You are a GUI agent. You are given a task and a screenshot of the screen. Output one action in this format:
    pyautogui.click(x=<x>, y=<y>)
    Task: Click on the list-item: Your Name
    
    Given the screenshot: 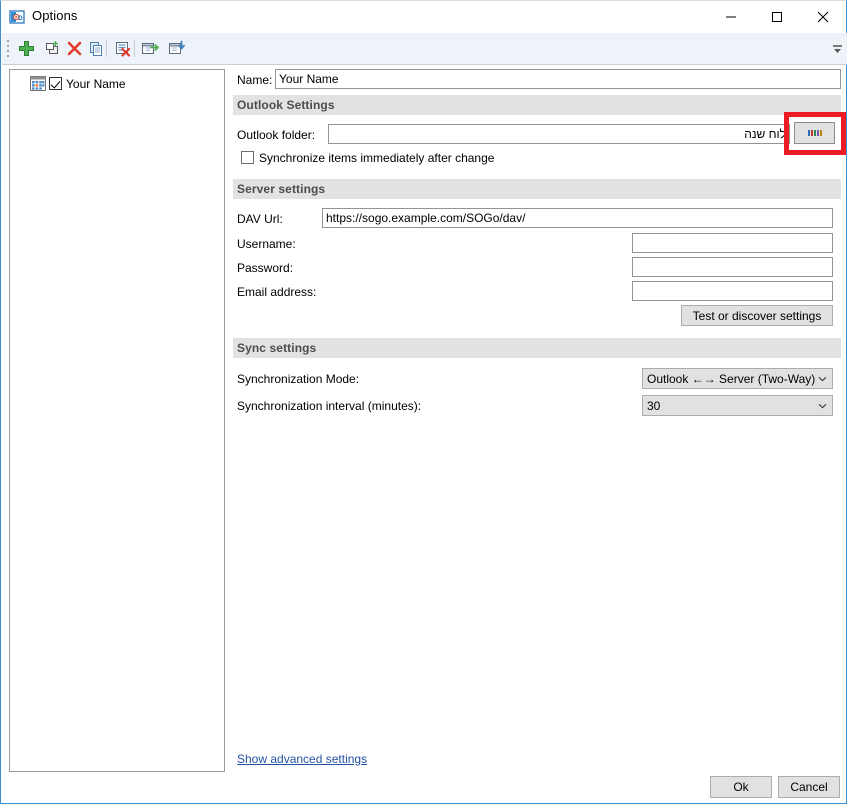 What is the action you would take?
    pyautogui.click(x=78, y=83)
    